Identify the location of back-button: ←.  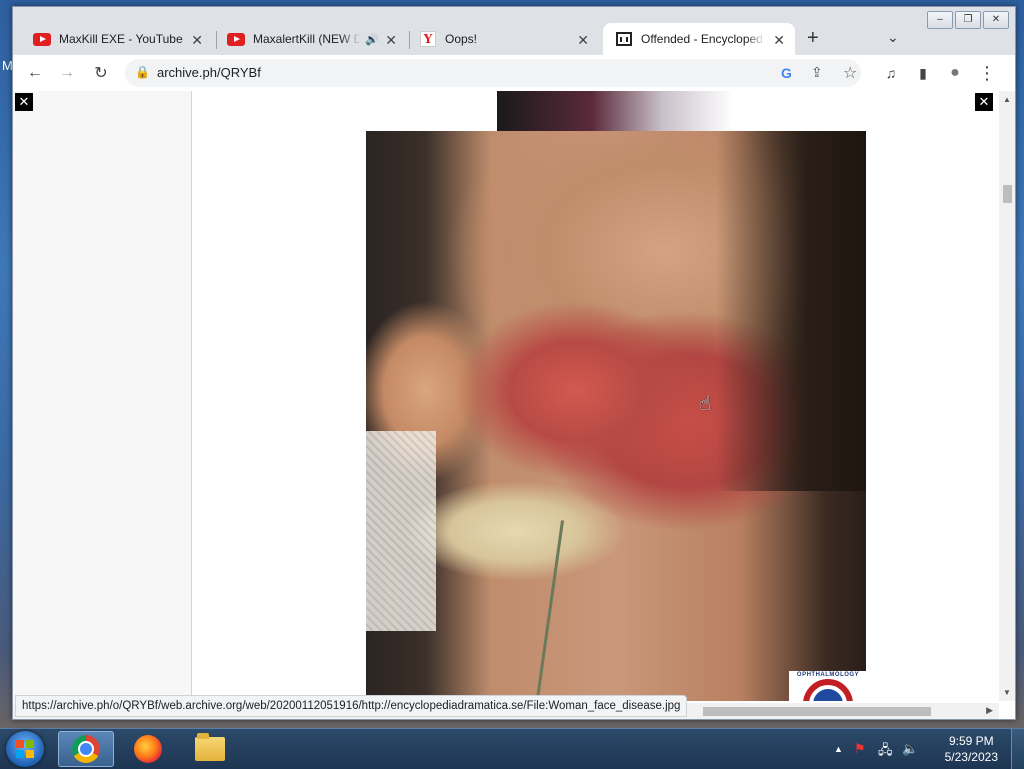
(35, 73).